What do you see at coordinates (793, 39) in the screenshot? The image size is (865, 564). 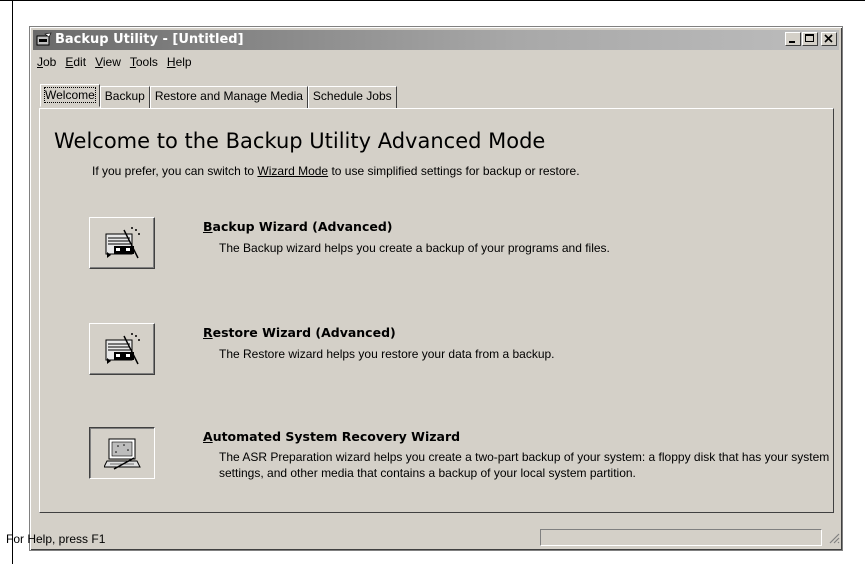 I see `minimize-button` at bounding box center [793, 39].